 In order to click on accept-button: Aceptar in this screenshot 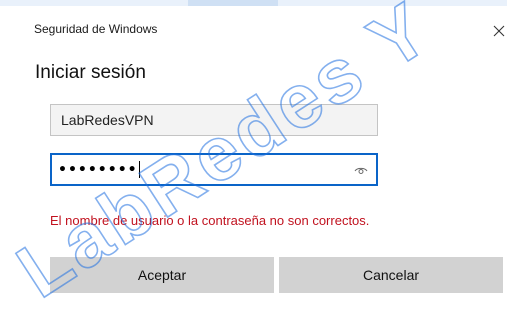, I will do `click(162, 275)`.